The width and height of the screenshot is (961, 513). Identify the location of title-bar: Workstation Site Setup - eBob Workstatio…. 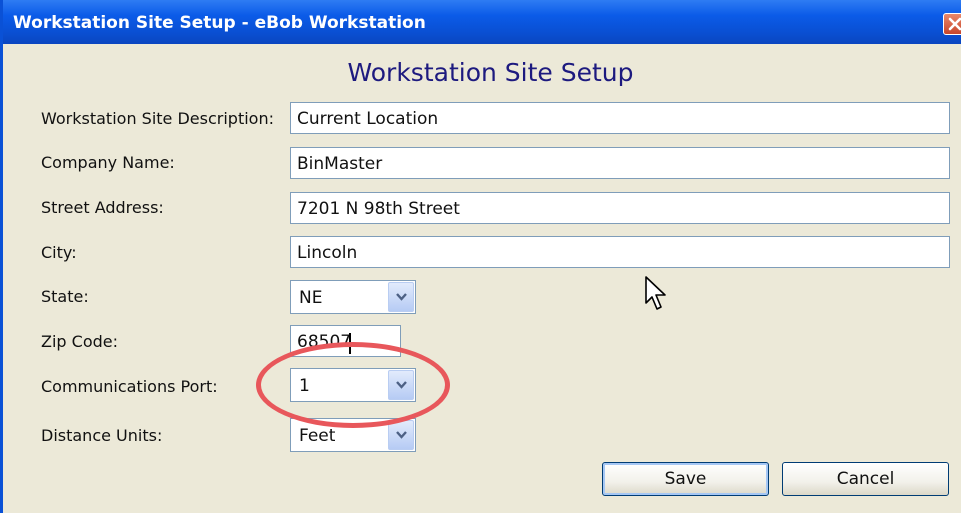
(482, 22).